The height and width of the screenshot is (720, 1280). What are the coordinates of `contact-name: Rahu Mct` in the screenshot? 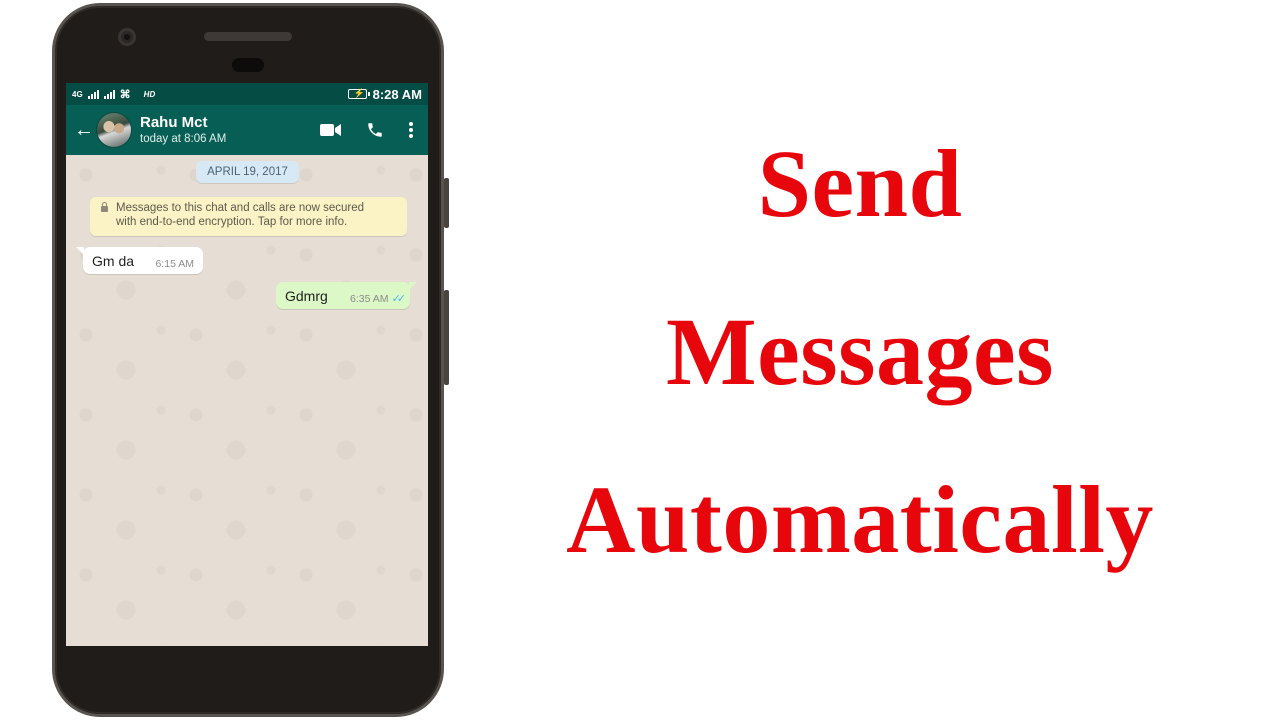 It's located at (174, 122).